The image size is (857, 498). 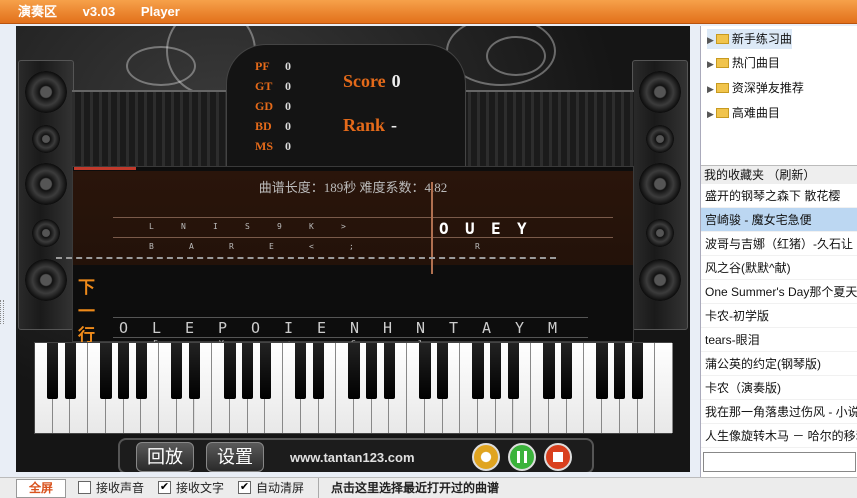 I want to click on next-staff-line, so click(x=350, y=337).